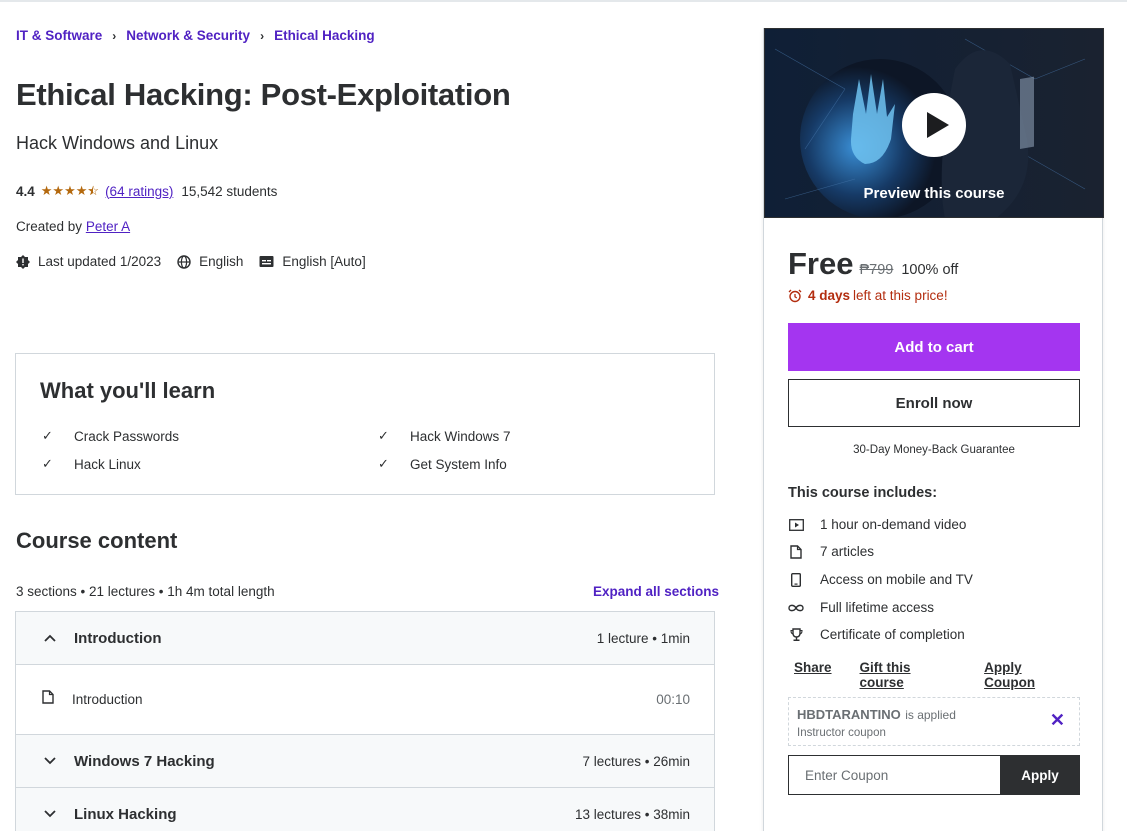 The image size is (1127, 831). Describe the element at coordinates (795, 295) in the screenshot. I see `alarm-clock-icon` at that location.